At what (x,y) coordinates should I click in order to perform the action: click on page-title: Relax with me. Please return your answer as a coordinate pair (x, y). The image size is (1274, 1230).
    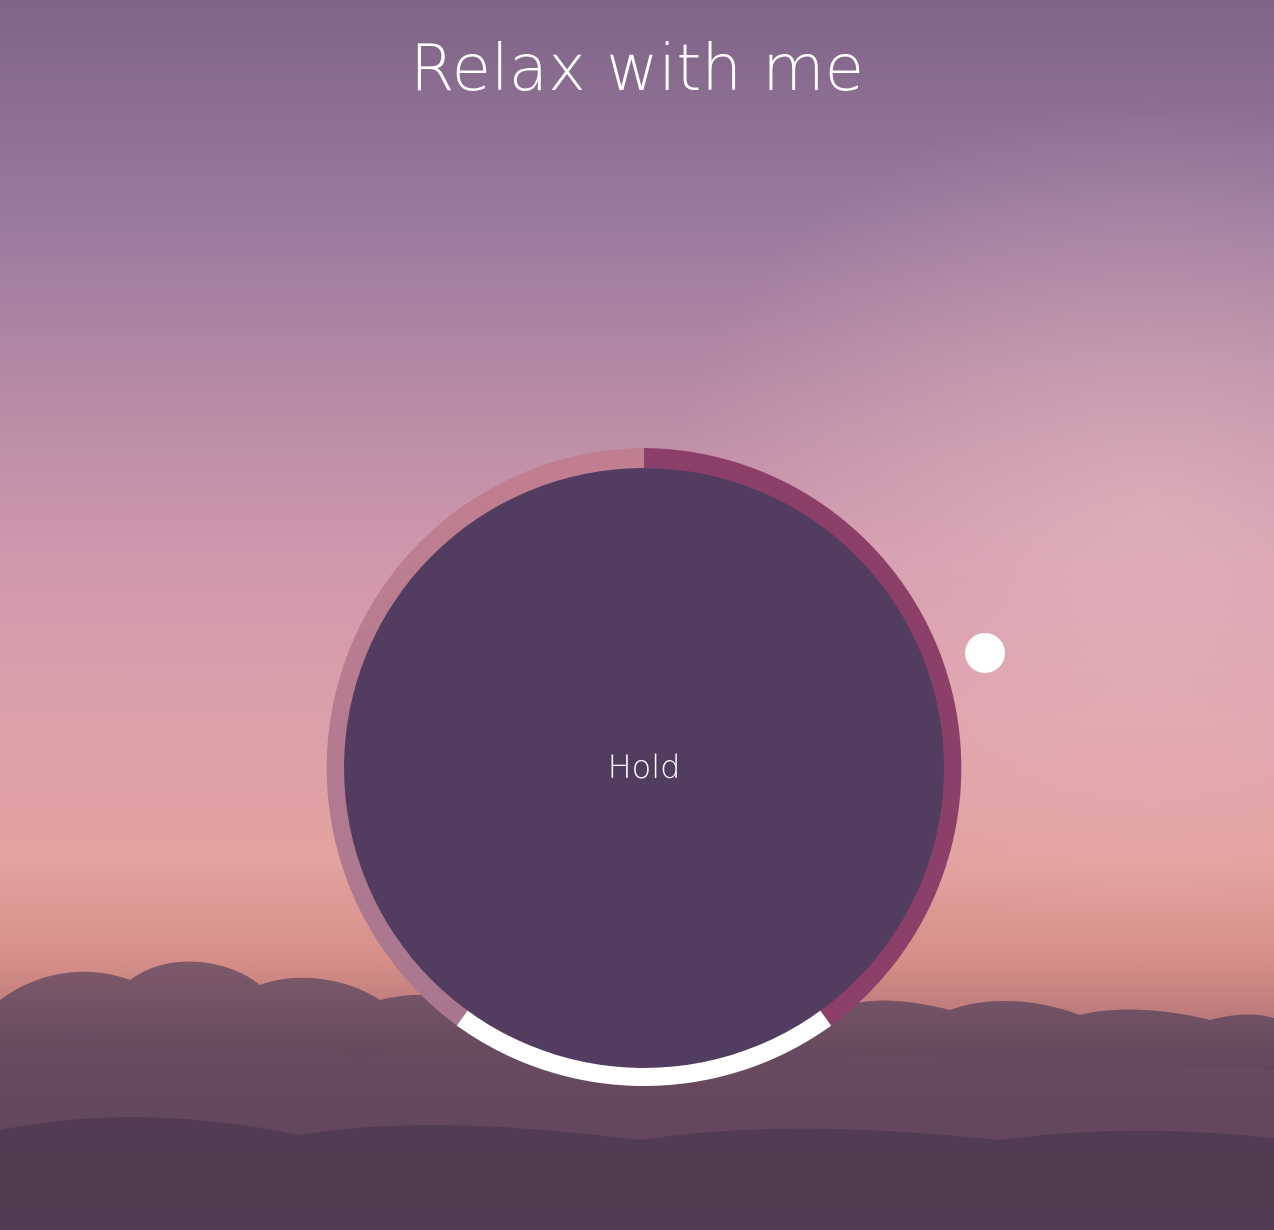
    Looking at the image, I should click on (637, 69).